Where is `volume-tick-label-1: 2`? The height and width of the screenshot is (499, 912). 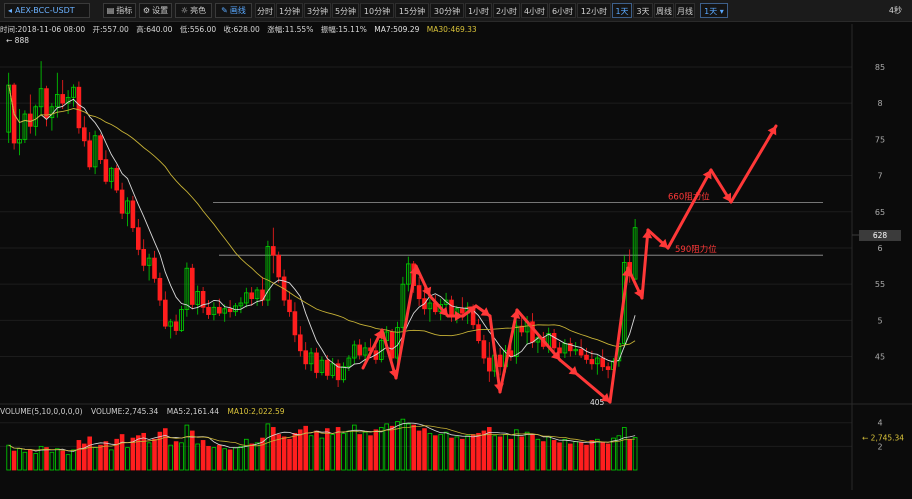 volume-tick-label-1: 2 is located at coordinates (879, 446).